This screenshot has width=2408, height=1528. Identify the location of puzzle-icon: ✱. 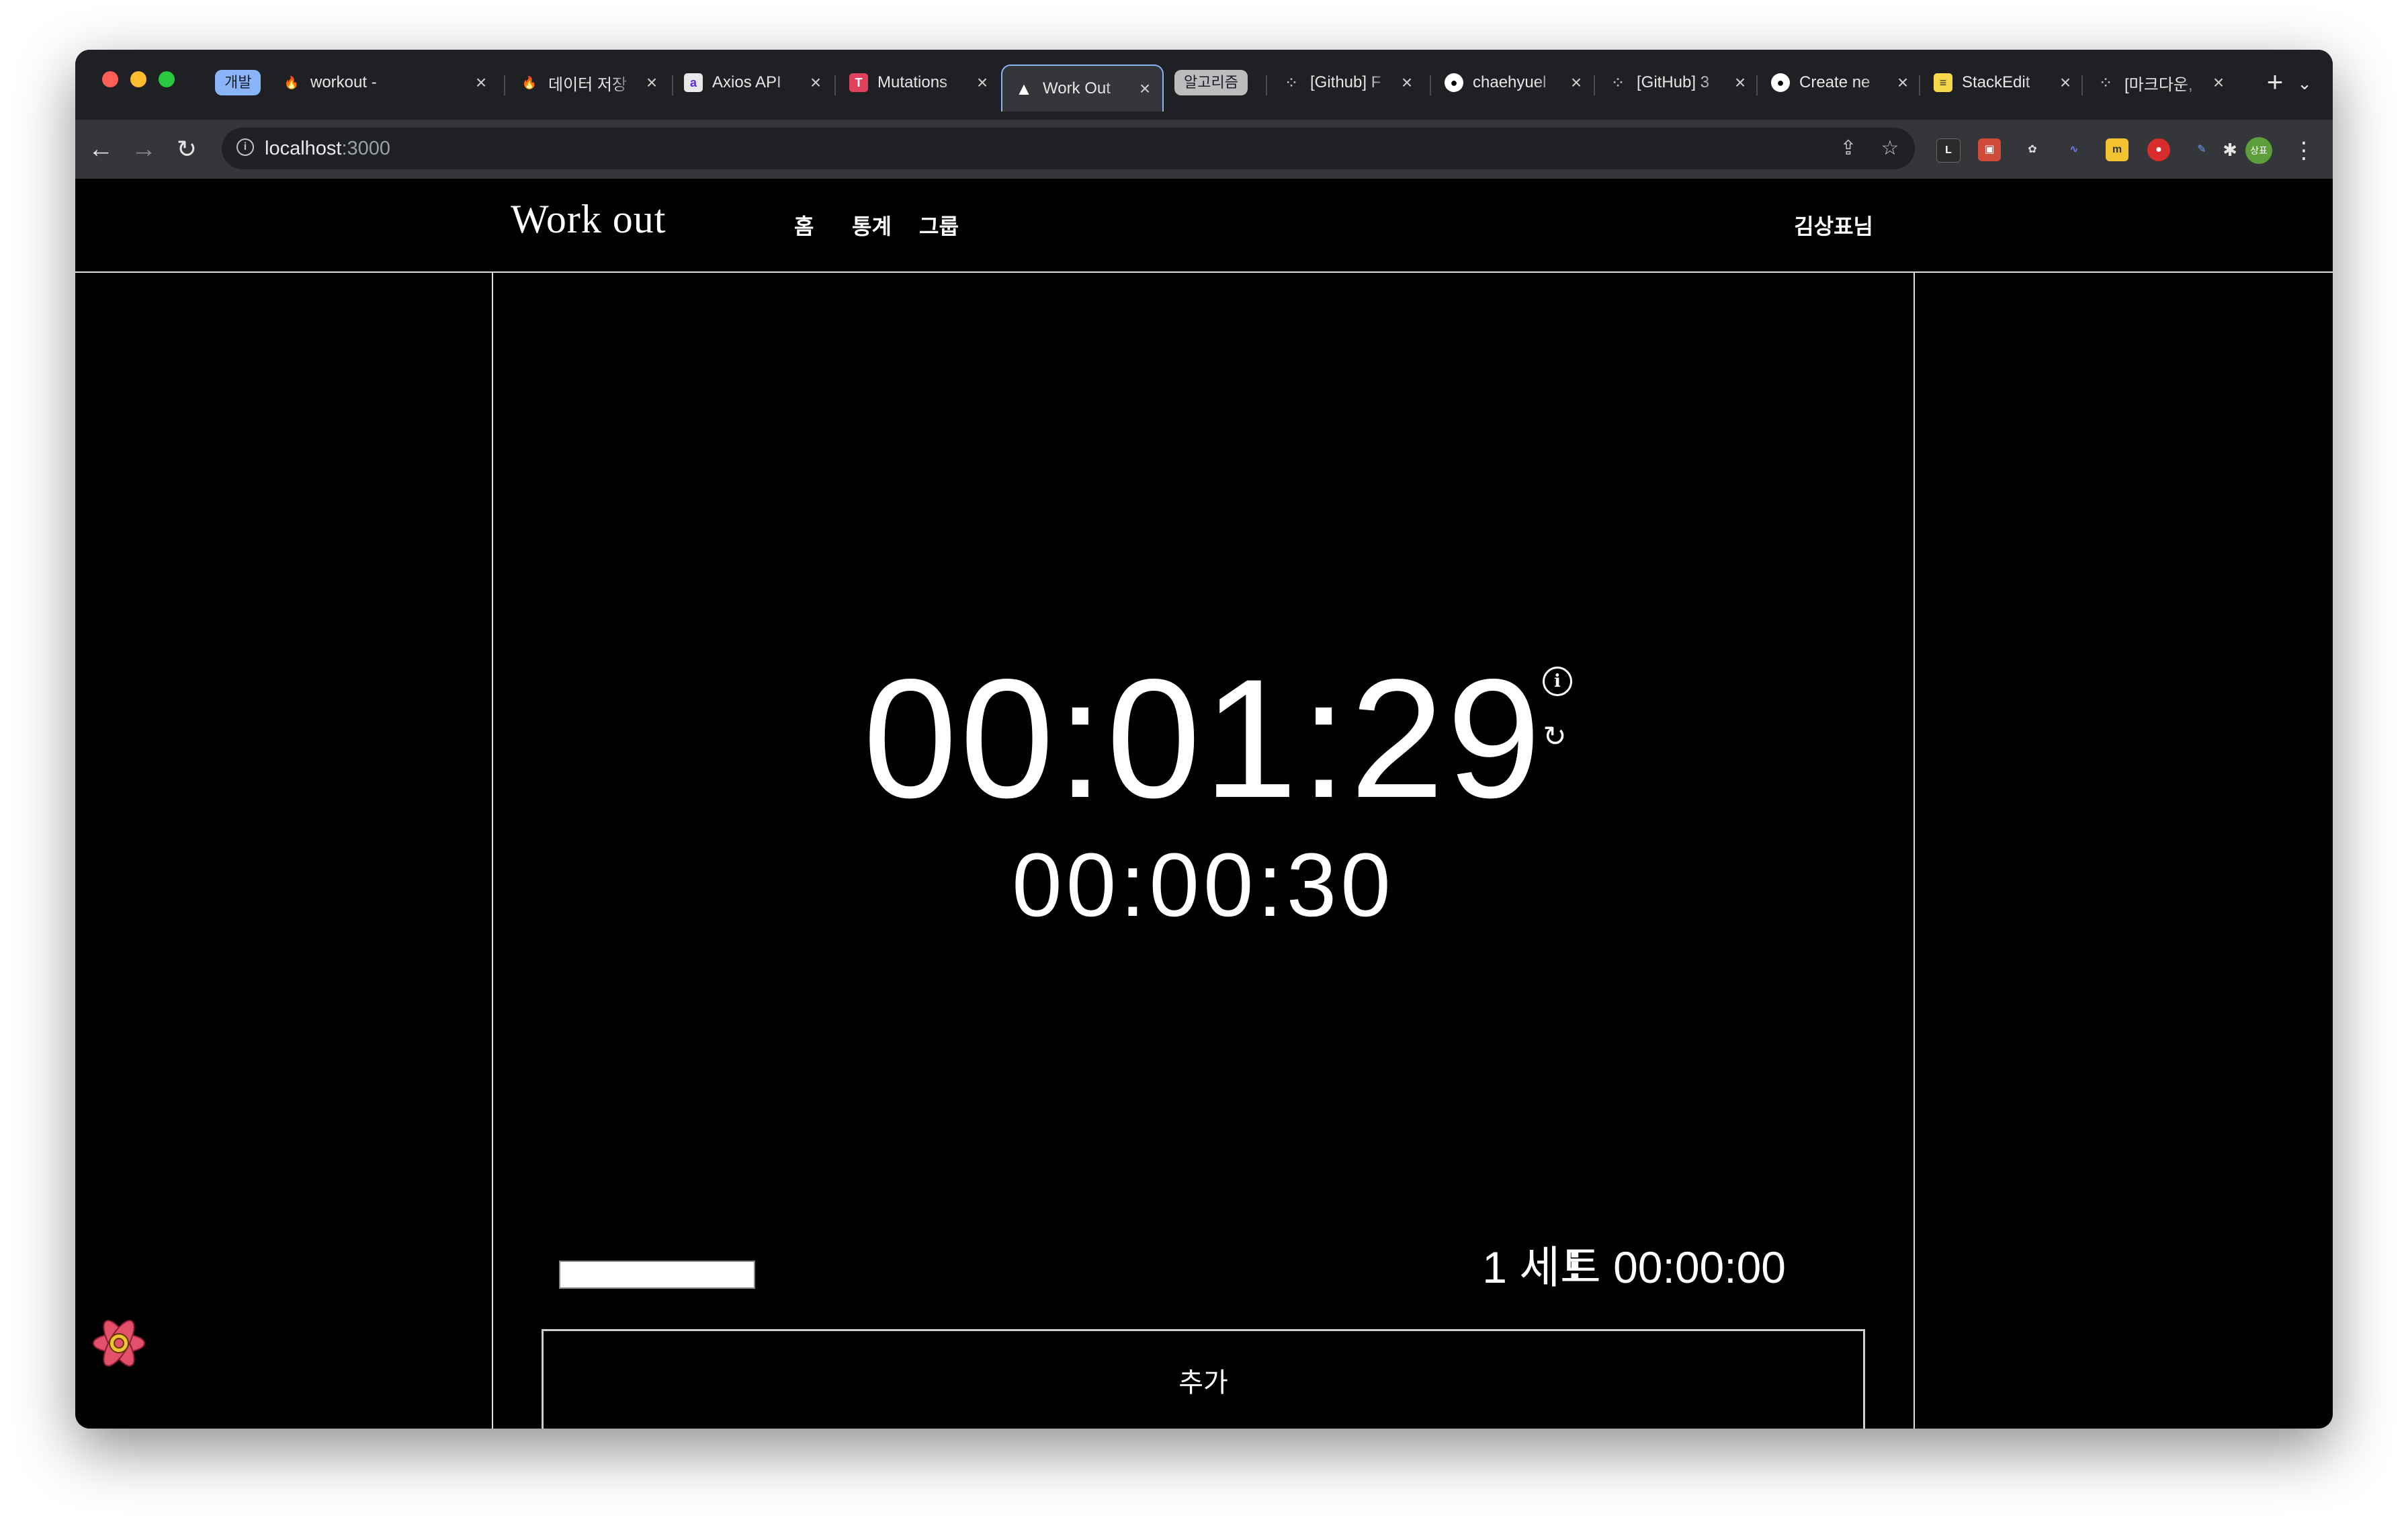
(2230, 150).